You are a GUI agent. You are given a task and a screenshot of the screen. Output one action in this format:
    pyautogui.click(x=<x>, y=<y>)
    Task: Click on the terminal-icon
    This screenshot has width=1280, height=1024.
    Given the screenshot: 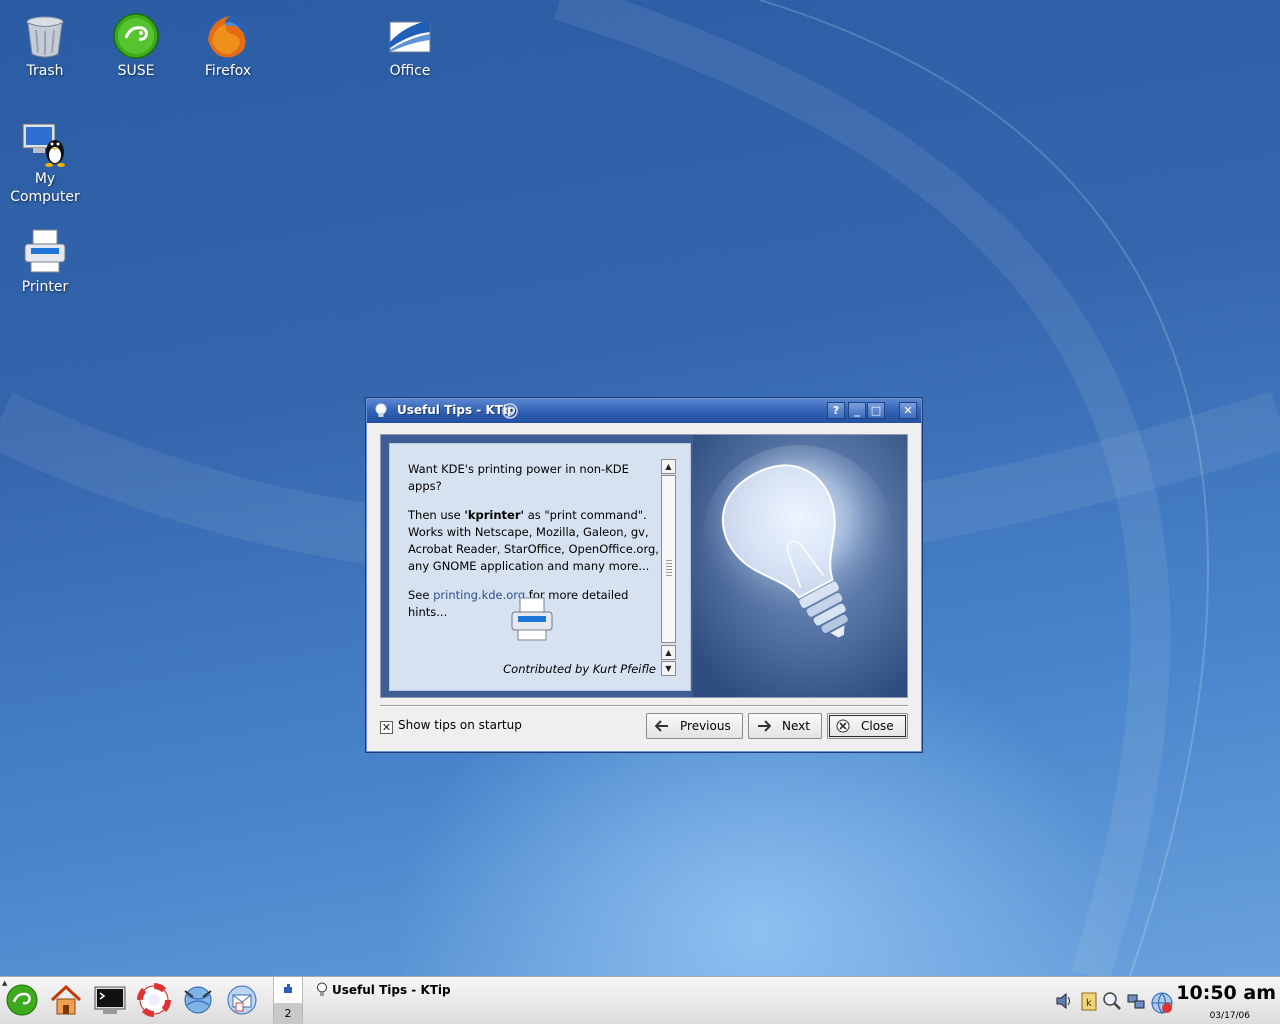 What is the action you would take?
    pyautogui.click(x=110, y=1001)
    